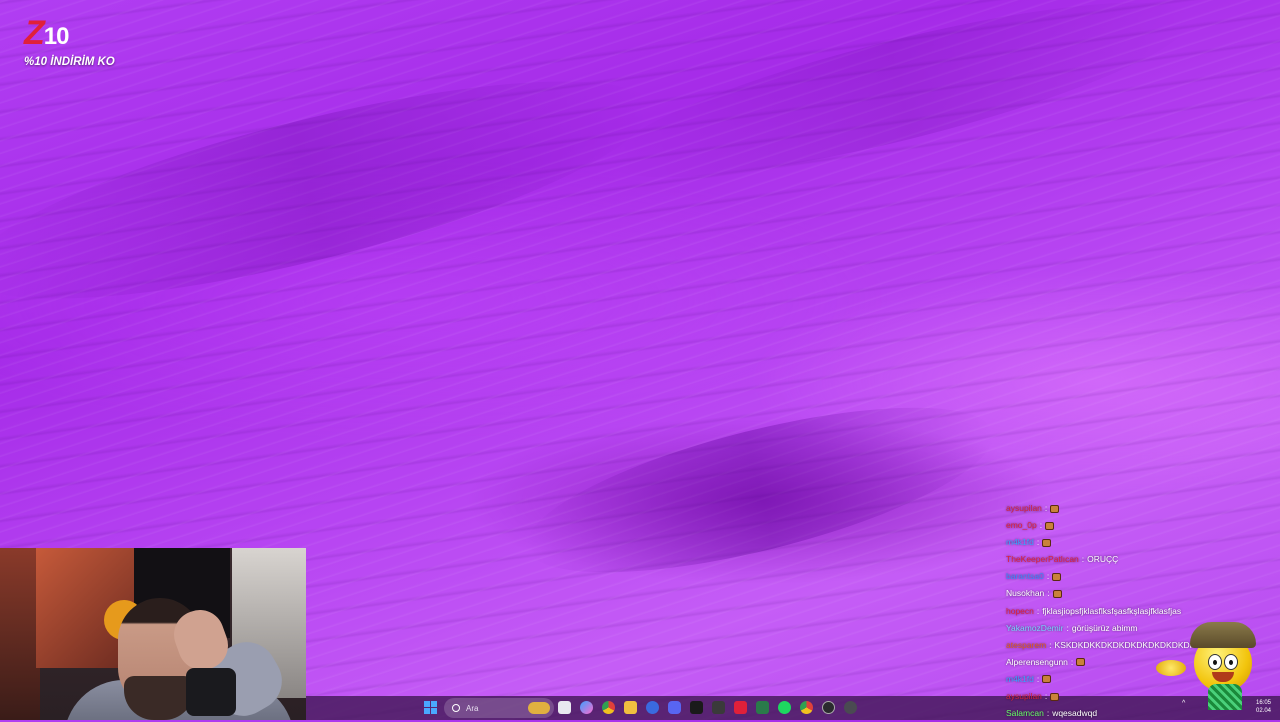 Image resolution: width=1280 pixels, height=722 pixels. What do you see at coordinates (1141, 593) in the screenshot?
I see `chat-message: Nusokhan:` at bounding box center [1141, 593].